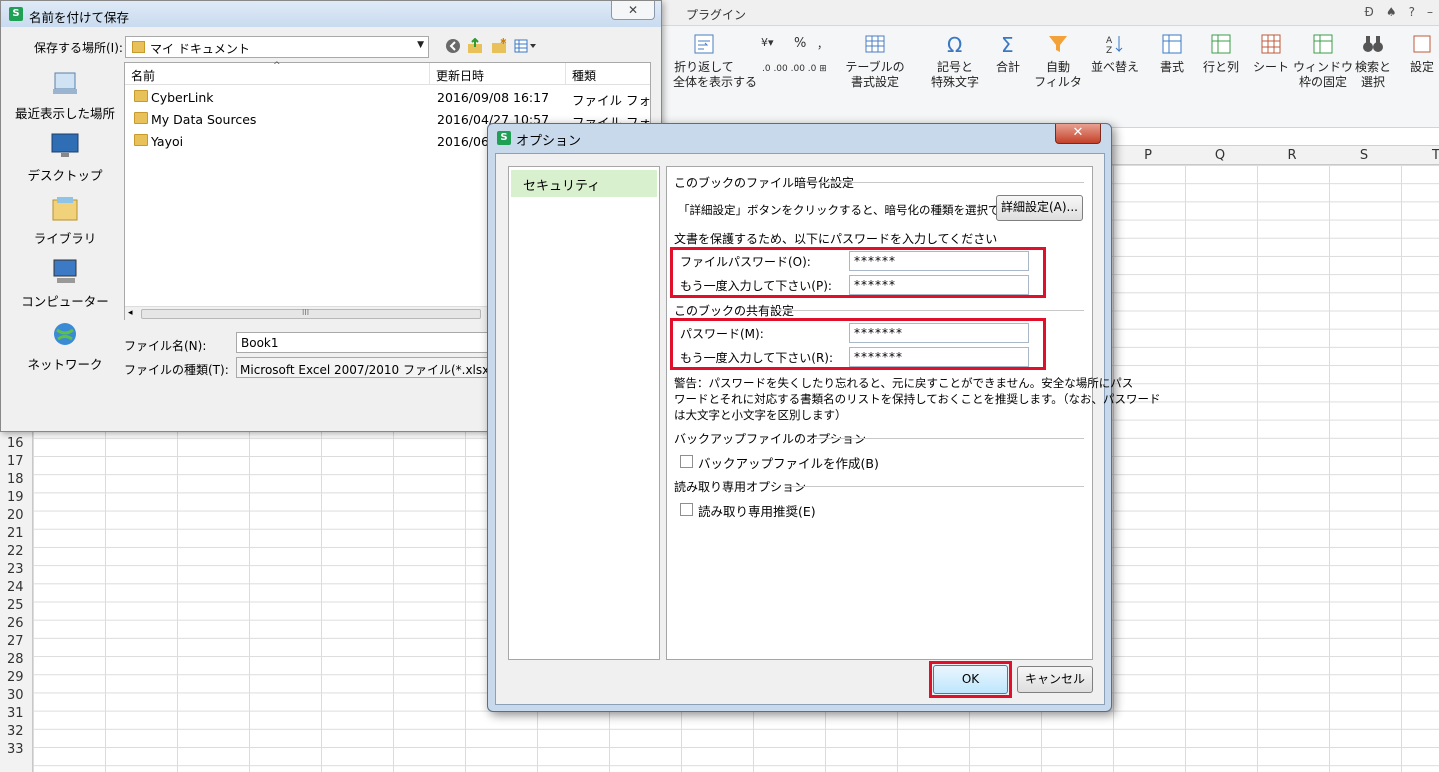  What do you see at coordinates (716, 14) in the screenshot?
I see `tab-plugins: プラグイン` at bounding box center [716, 14].